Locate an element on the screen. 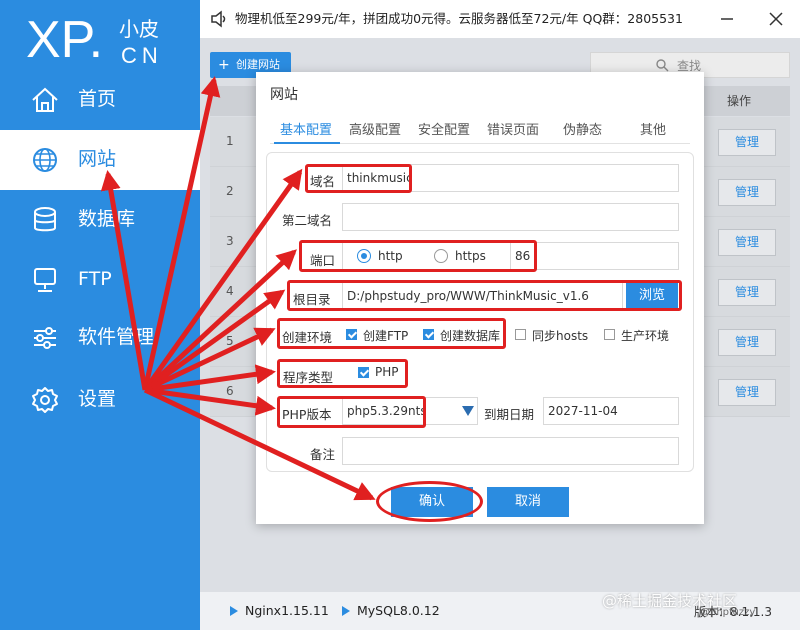  globe-icon is located at coordinates (45, 160).